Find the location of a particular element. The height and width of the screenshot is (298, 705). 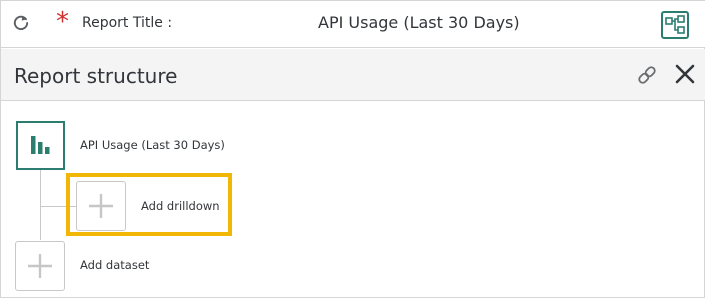

add-drilldown-label: Add drilldown is located at coordinates (180, 206).